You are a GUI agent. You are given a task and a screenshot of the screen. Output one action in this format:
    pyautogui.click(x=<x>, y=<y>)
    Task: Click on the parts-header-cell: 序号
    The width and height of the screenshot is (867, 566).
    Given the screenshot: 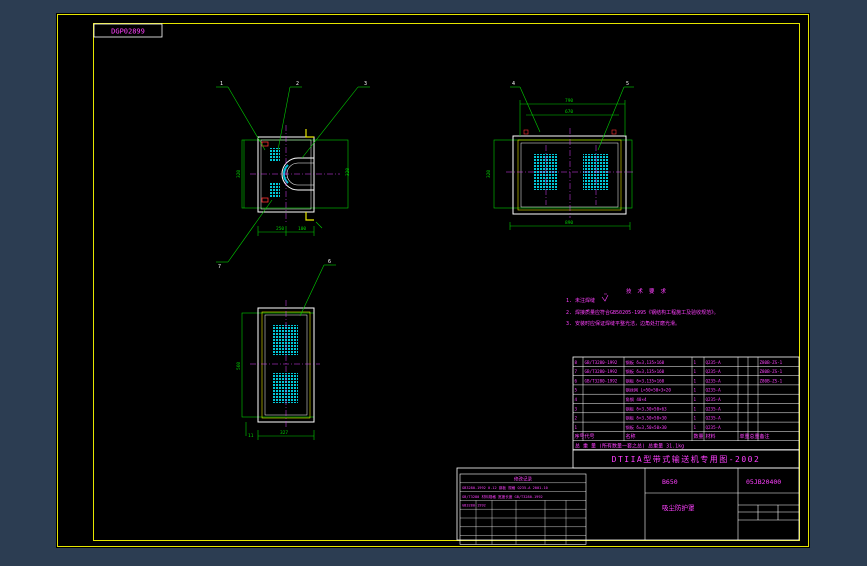 What is the action you would take?
    pyautogui.click(x=580, y=436)
    